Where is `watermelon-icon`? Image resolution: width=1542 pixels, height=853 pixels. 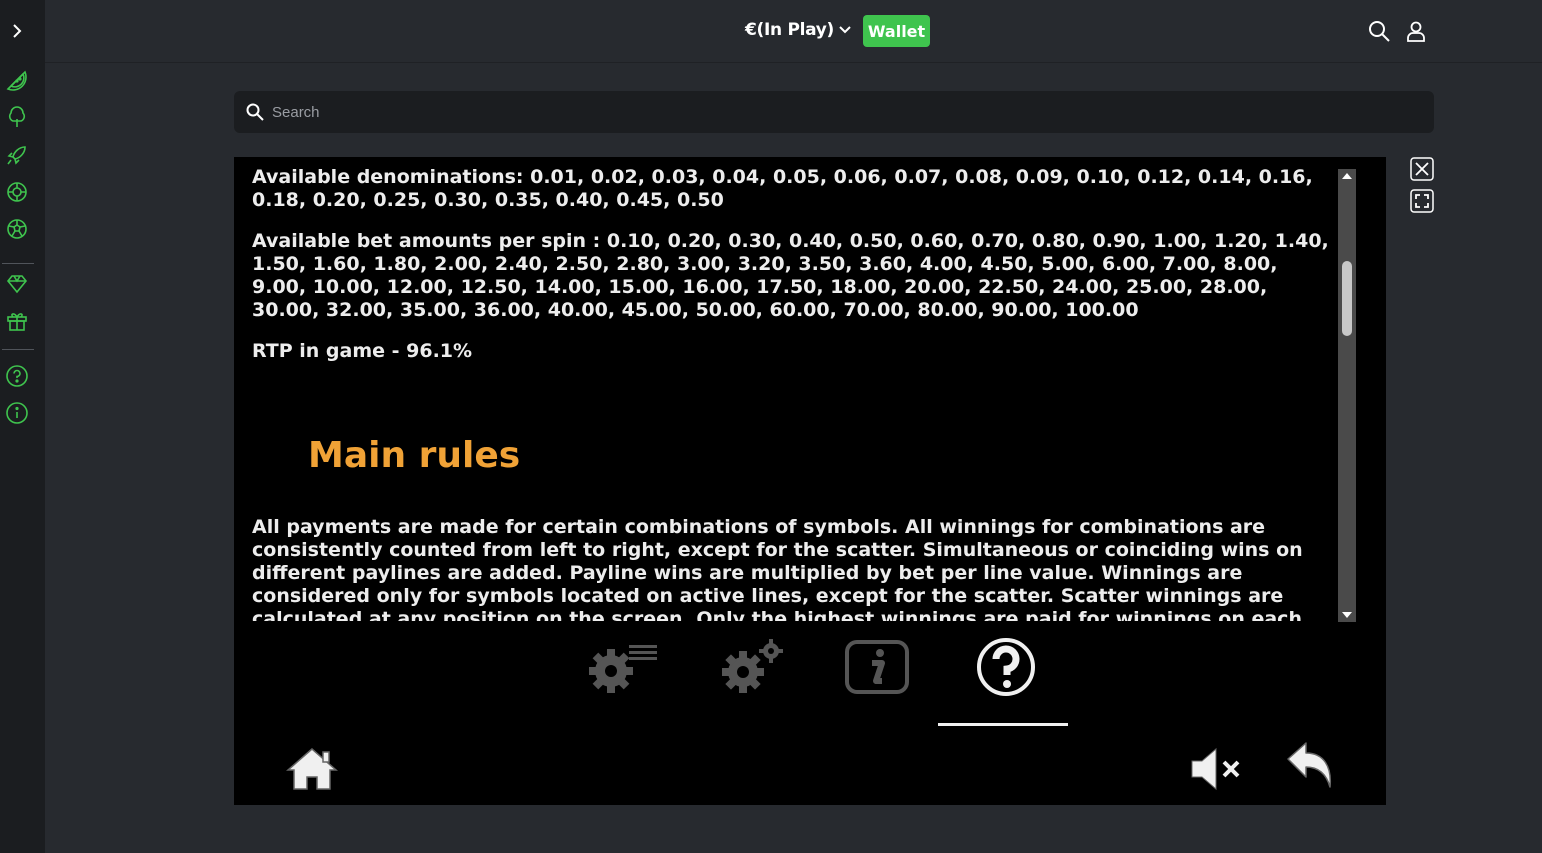 watermelon-icon is located at coordinates (17, 81).